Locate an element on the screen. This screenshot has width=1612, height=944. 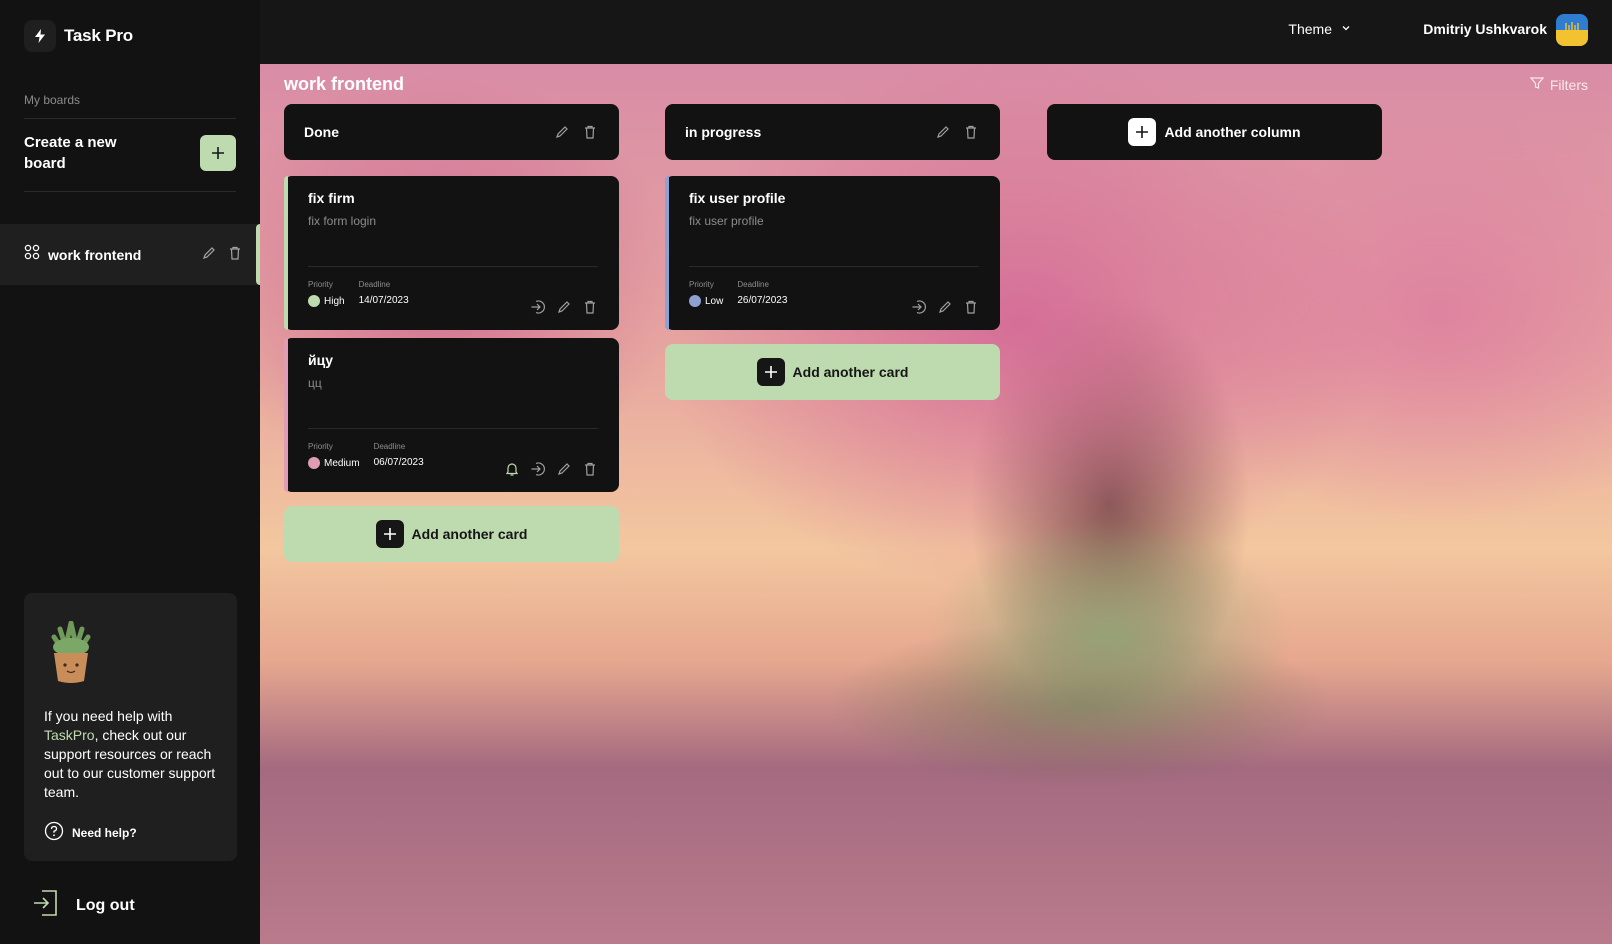
column-title: Done is located at coordinates (321, 132).